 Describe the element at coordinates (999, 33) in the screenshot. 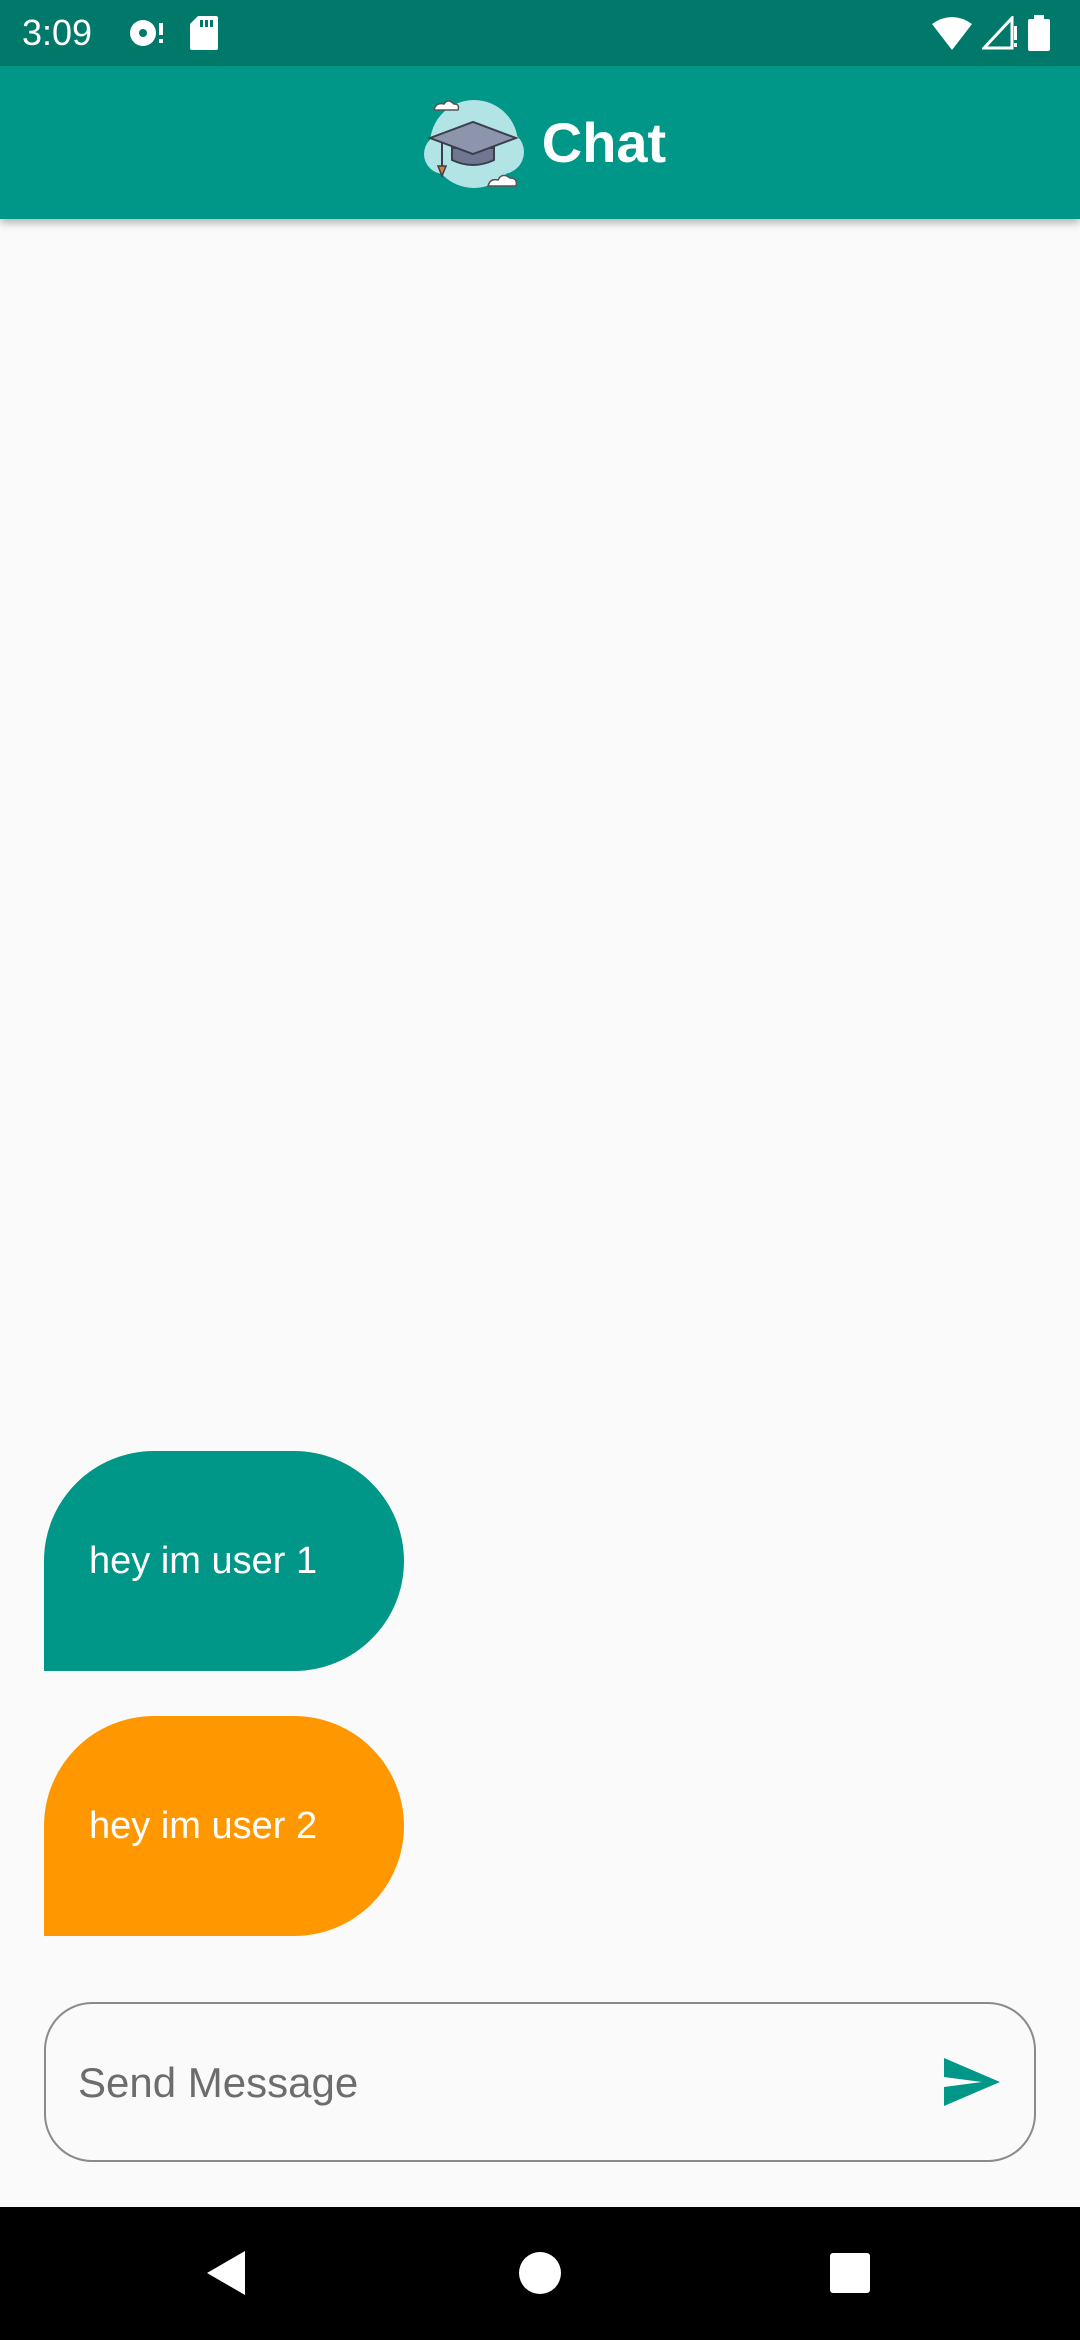

I see `cellular-signal-icon` at that location.